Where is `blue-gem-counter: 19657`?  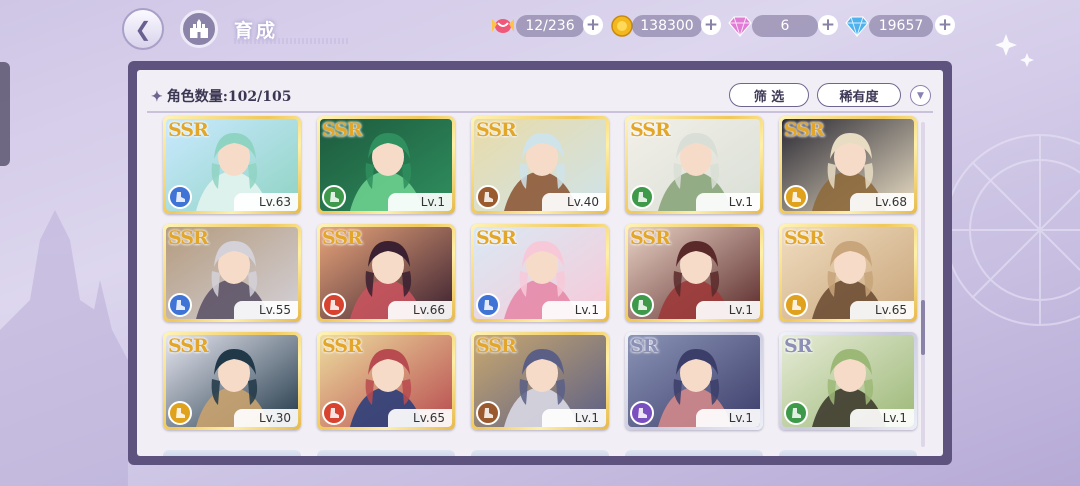
blue-gem-counter: 19657 is located at coordinates (901, 26).